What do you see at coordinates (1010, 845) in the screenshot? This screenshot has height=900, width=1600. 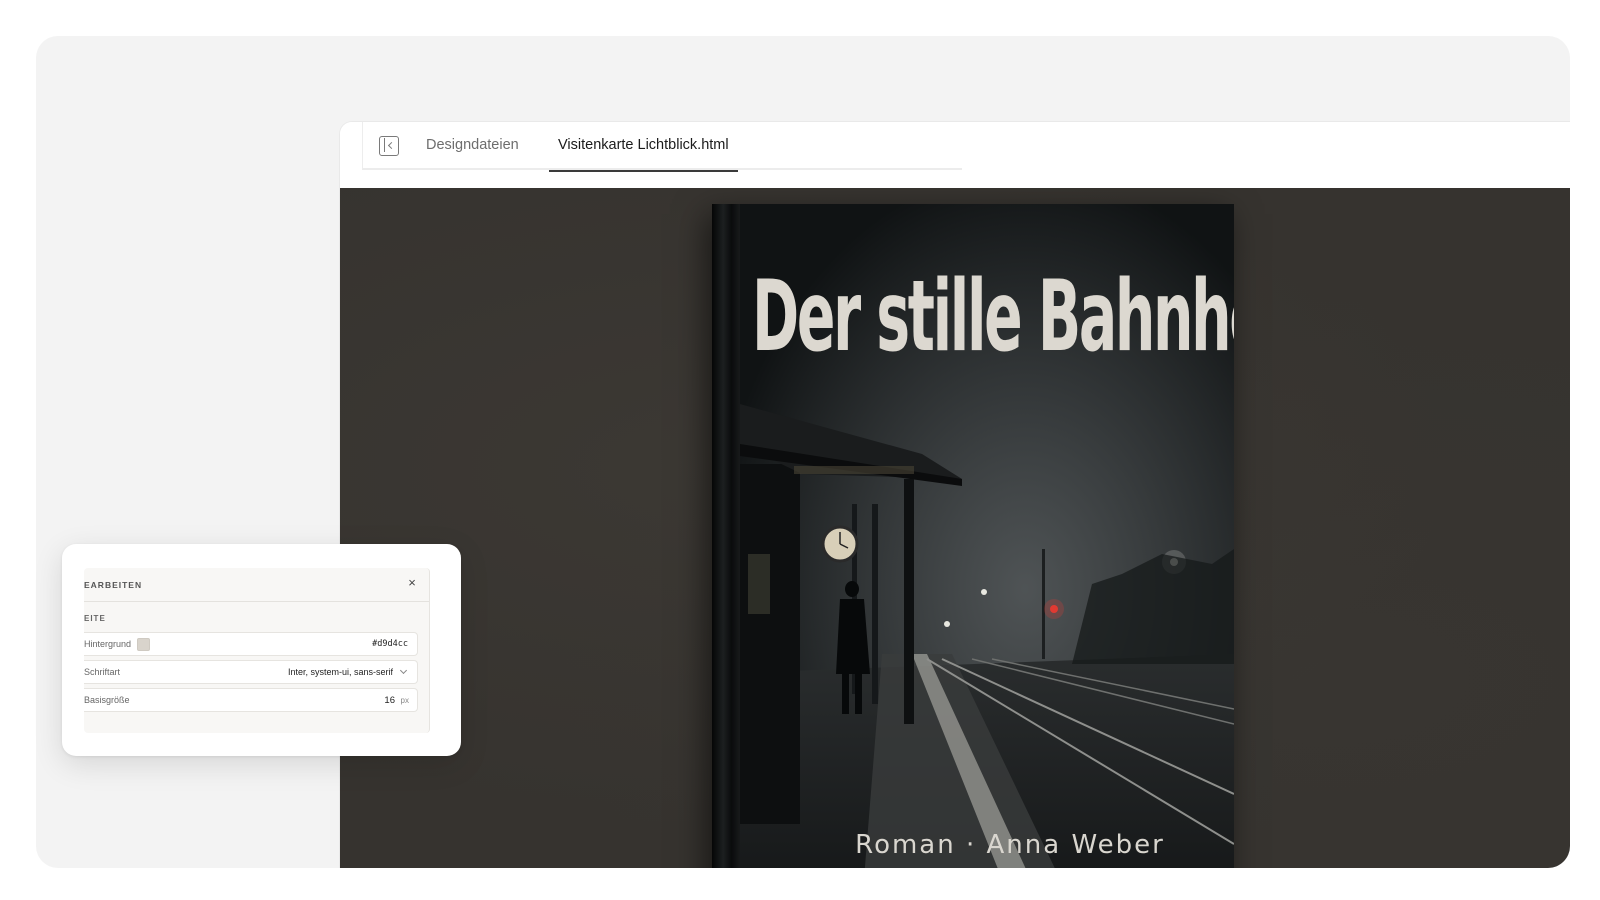 I see `book-subtitle: Roman · Anna Weber` at bounding box center [1010, 845].